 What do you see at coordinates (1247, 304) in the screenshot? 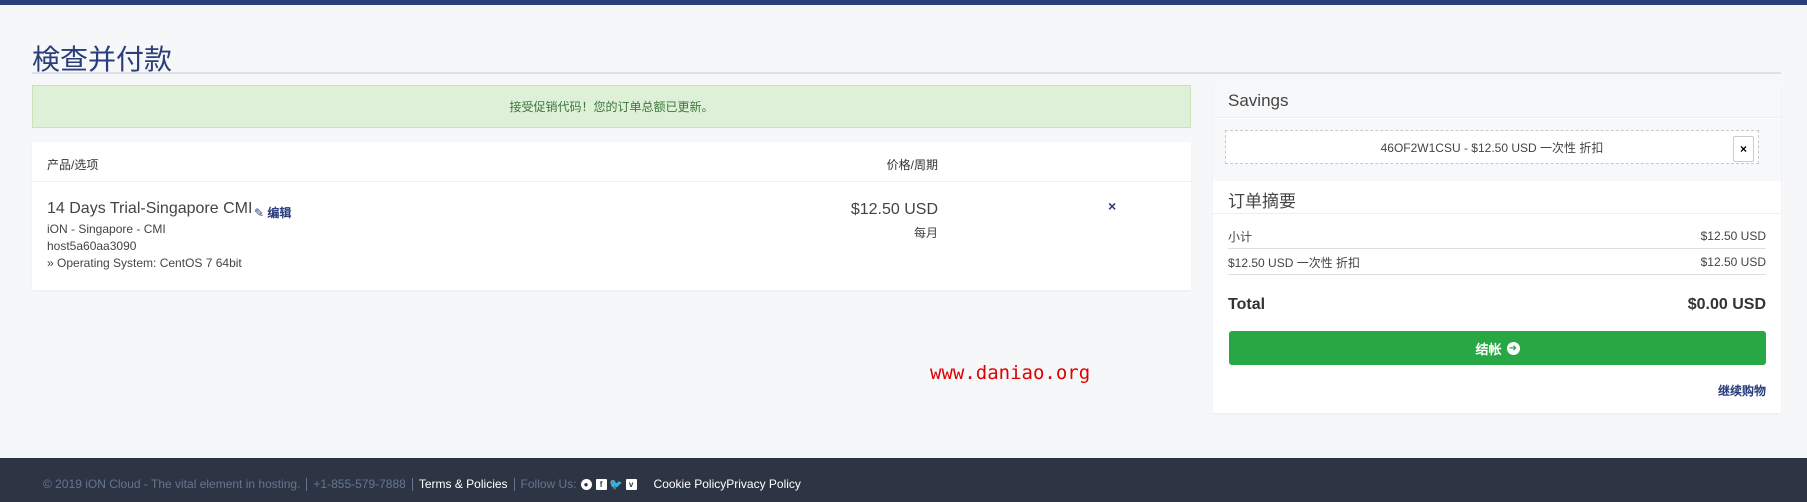
I see `total-label: Total` at bounding box center [1247, 304].